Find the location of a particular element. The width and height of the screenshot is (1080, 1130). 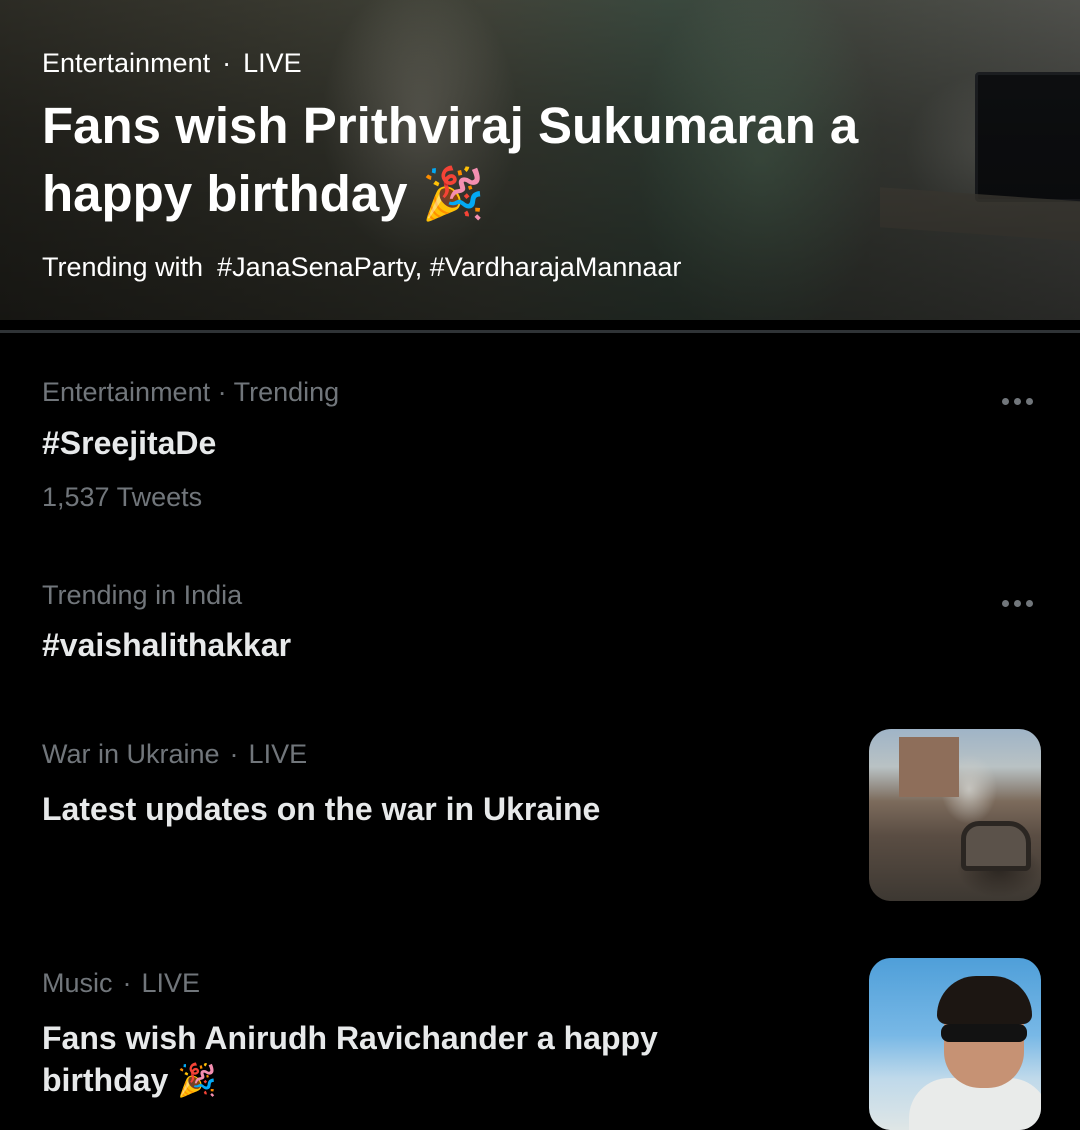

trend-meta: War in Ukraine · LIVE is located at coordinates (174, 754).